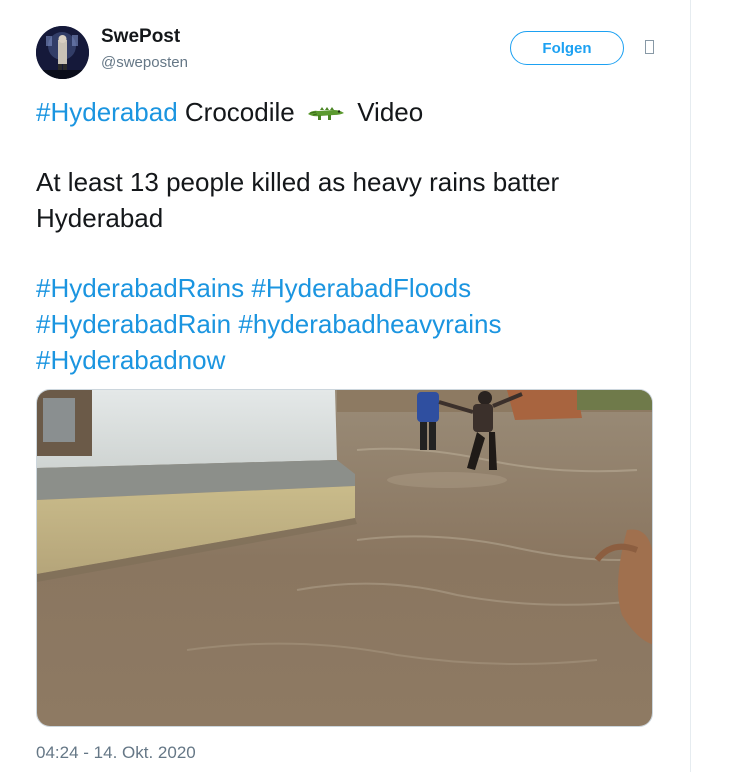 This screenshot has height=772, width=753. What do you see at coordinates (140, 288) in the screenshot?
I see `hashtag-link: #HyderabadRains` at bounding box center [140, 288].